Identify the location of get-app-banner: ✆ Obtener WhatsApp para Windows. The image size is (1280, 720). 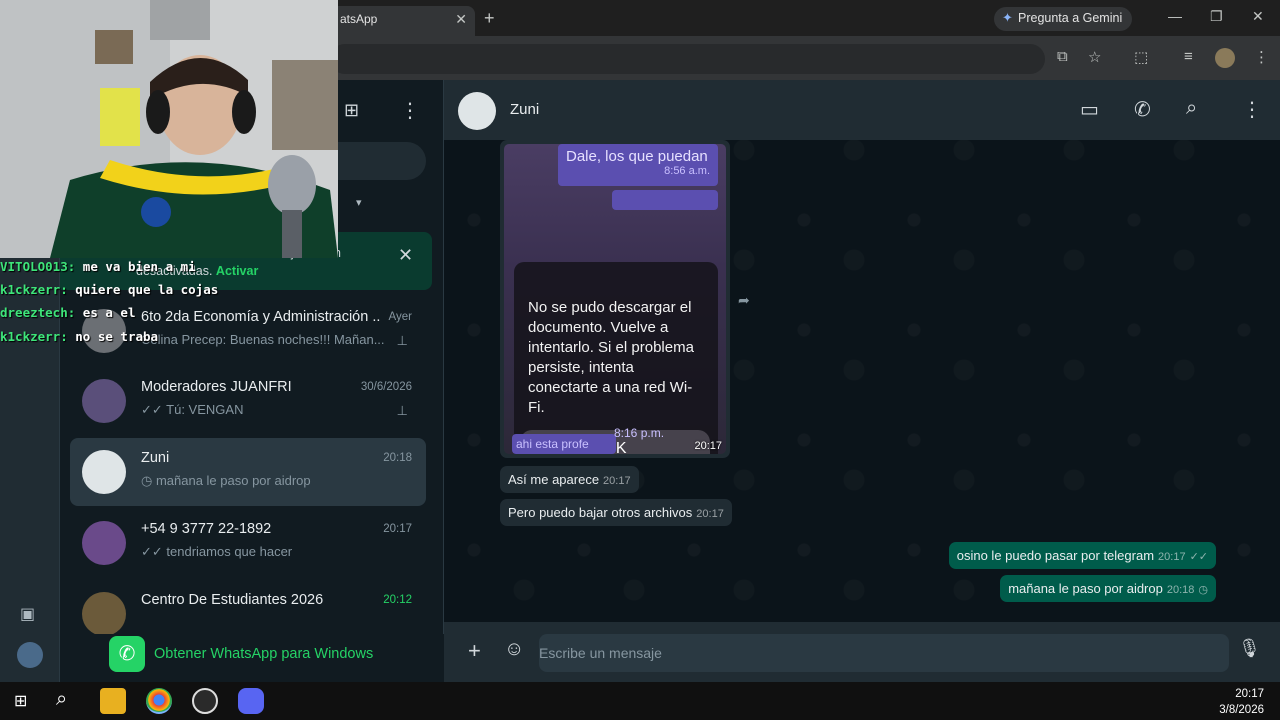
(252, 658).